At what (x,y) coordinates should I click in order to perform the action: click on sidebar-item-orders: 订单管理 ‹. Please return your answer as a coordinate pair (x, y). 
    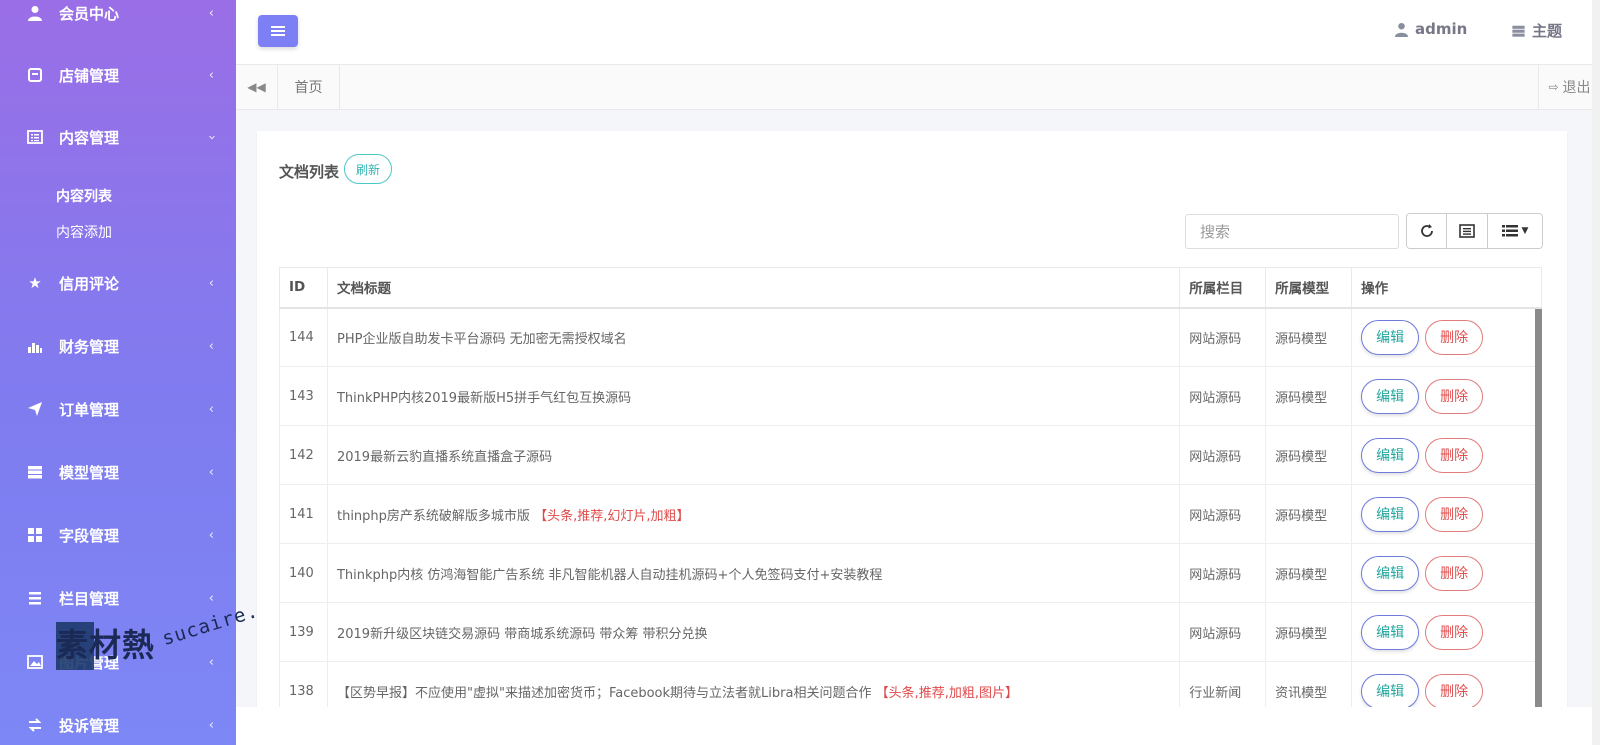
    Looking at the image, I should click on (118, 409).